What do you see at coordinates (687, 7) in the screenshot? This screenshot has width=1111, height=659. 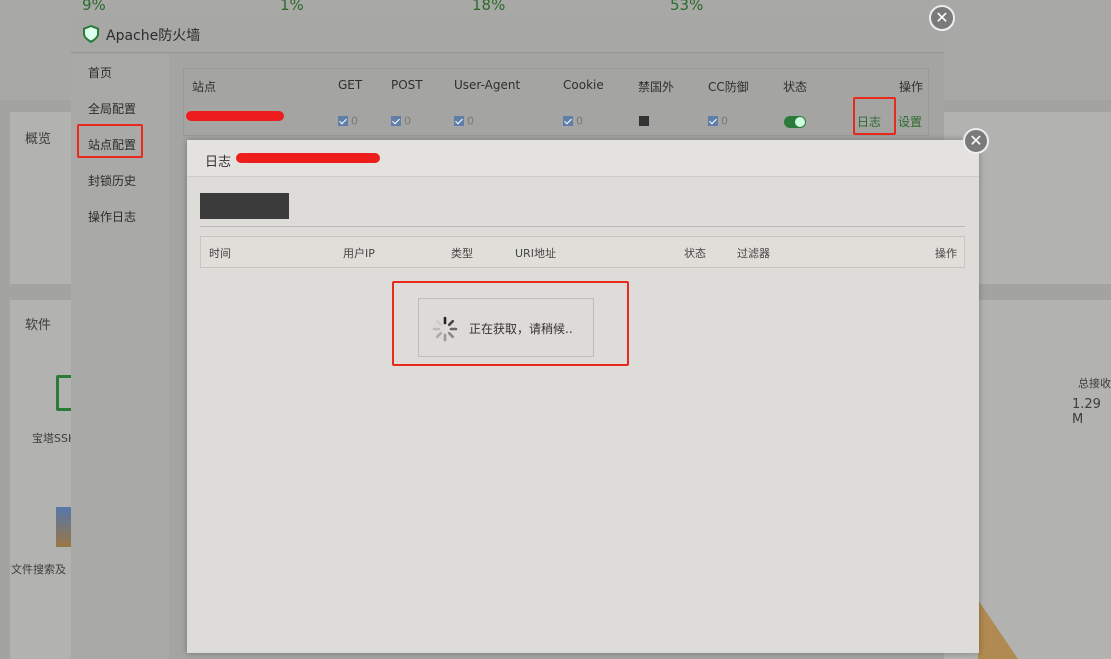 I see `stat-percent: 53%` at bounding box center [687, 7].